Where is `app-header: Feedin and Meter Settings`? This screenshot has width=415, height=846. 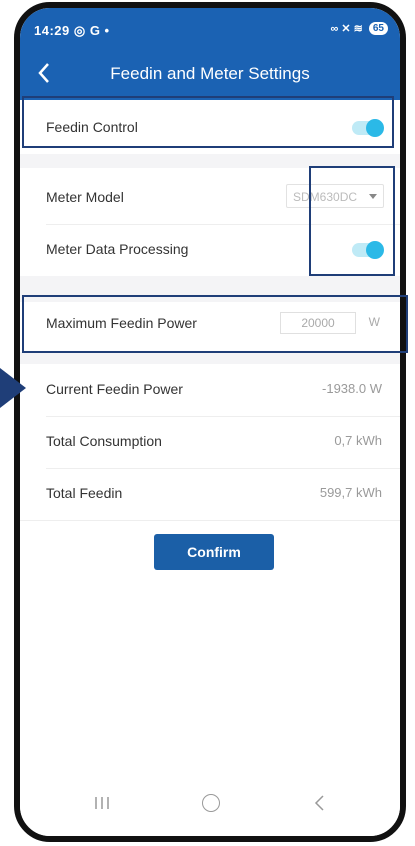 app-header: Feedin and Meter Settings is located at coordinates (210, 74).